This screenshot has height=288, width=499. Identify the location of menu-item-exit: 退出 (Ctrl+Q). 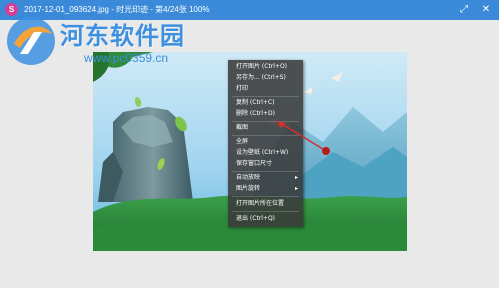
(255, 219).